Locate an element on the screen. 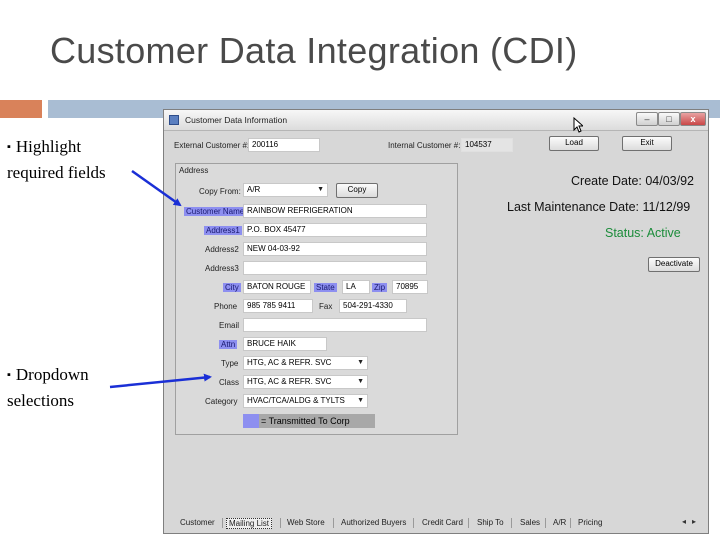 This screenshot has height=540, width=720. internal-customer-label: Internal Customer #: is located at coordinates (424, 145).